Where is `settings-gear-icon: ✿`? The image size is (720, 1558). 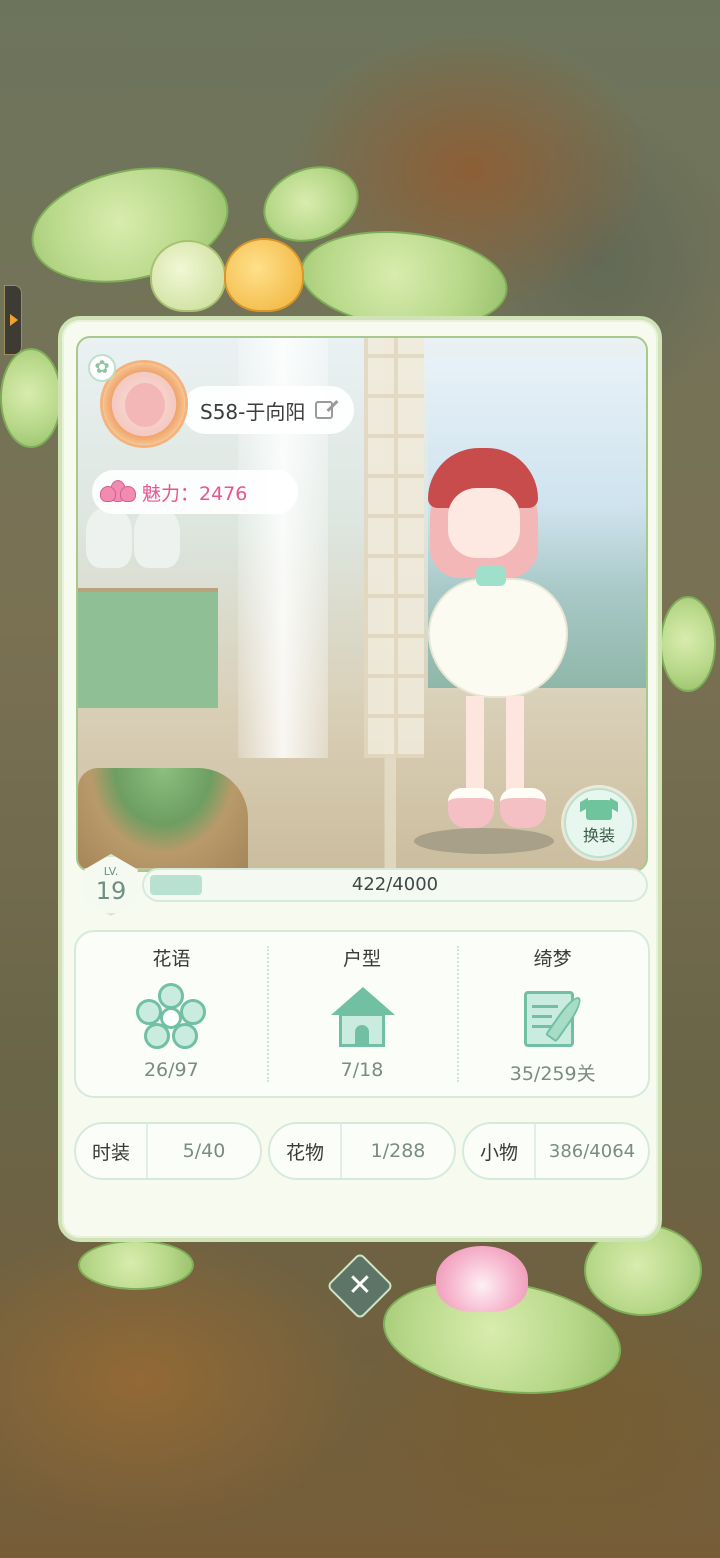 settings-gear-icon: ✿ is located at coordinates (102, 368).